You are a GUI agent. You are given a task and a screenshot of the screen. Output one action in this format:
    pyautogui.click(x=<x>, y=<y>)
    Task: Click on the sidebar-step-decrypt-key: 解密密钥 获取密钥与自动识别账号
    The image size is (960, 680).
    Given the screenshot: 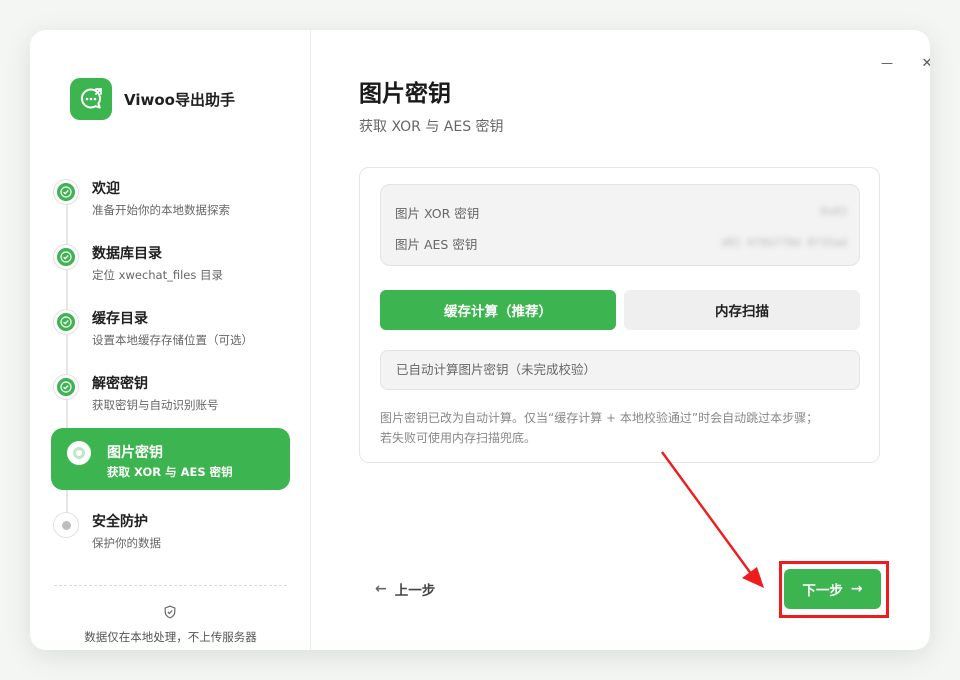 What is the action you would take?
    pyautogui.click(x=172, y=399)
    